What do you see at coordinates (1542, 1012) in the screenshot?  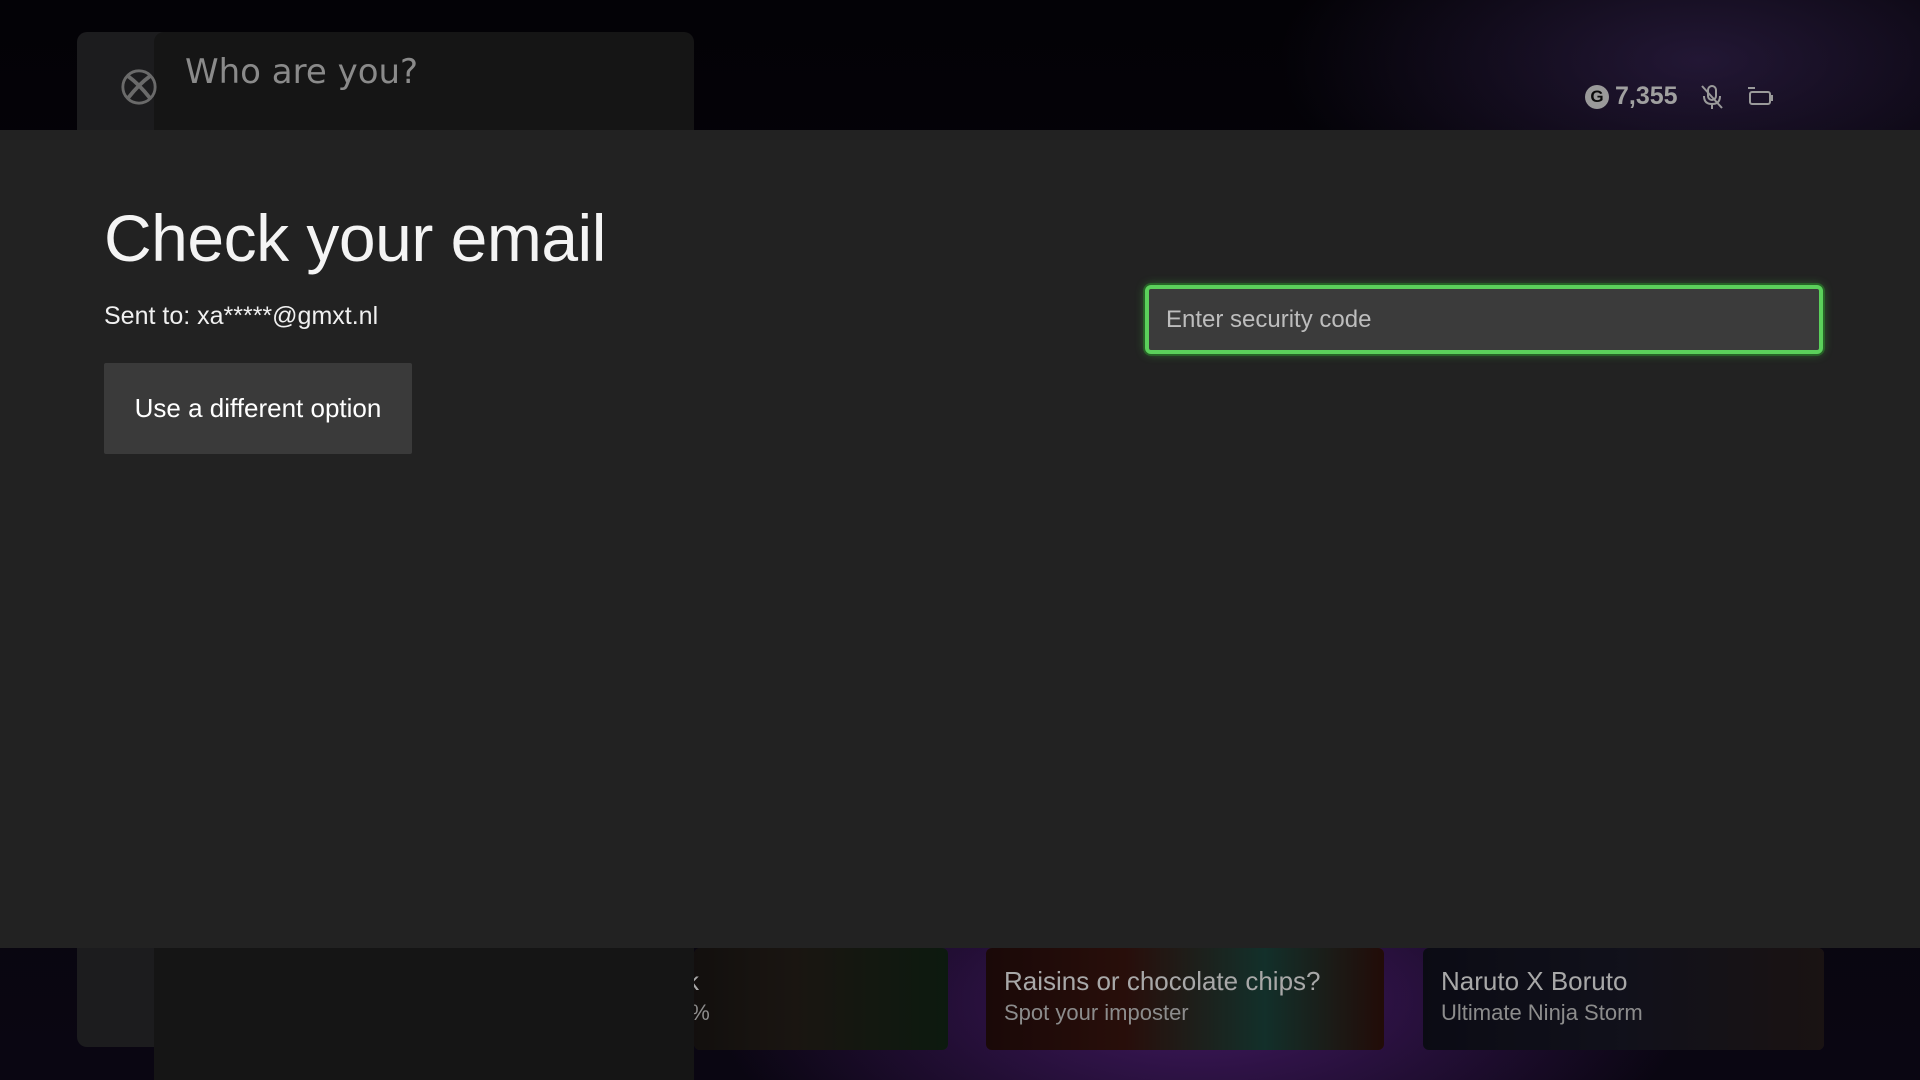 I see `tile-subtitle: Ultimate Ninja Storm` at bounding box center [1542, 1012].